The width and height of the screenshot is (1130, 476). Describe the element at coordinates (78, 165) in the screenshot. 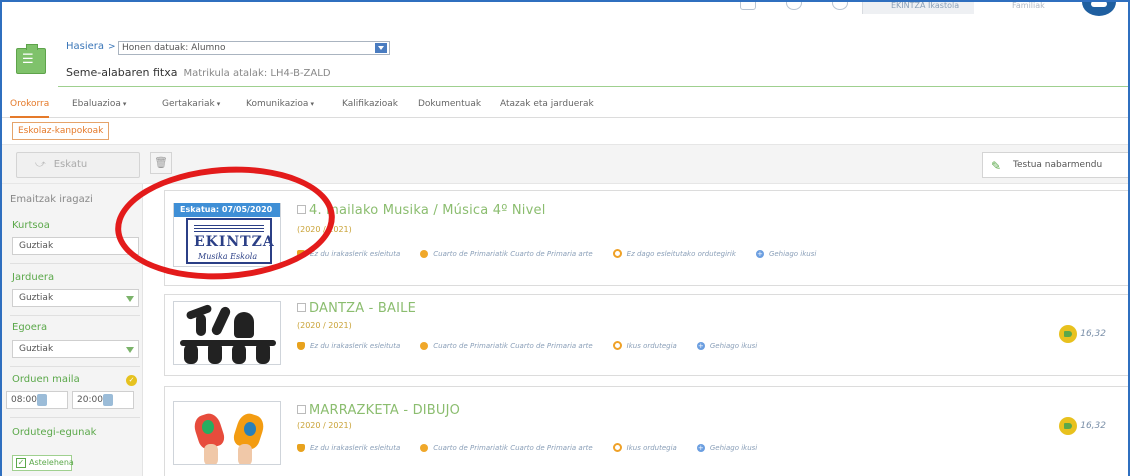

I see `ask-button: ⤻ Eskatu` at that location.